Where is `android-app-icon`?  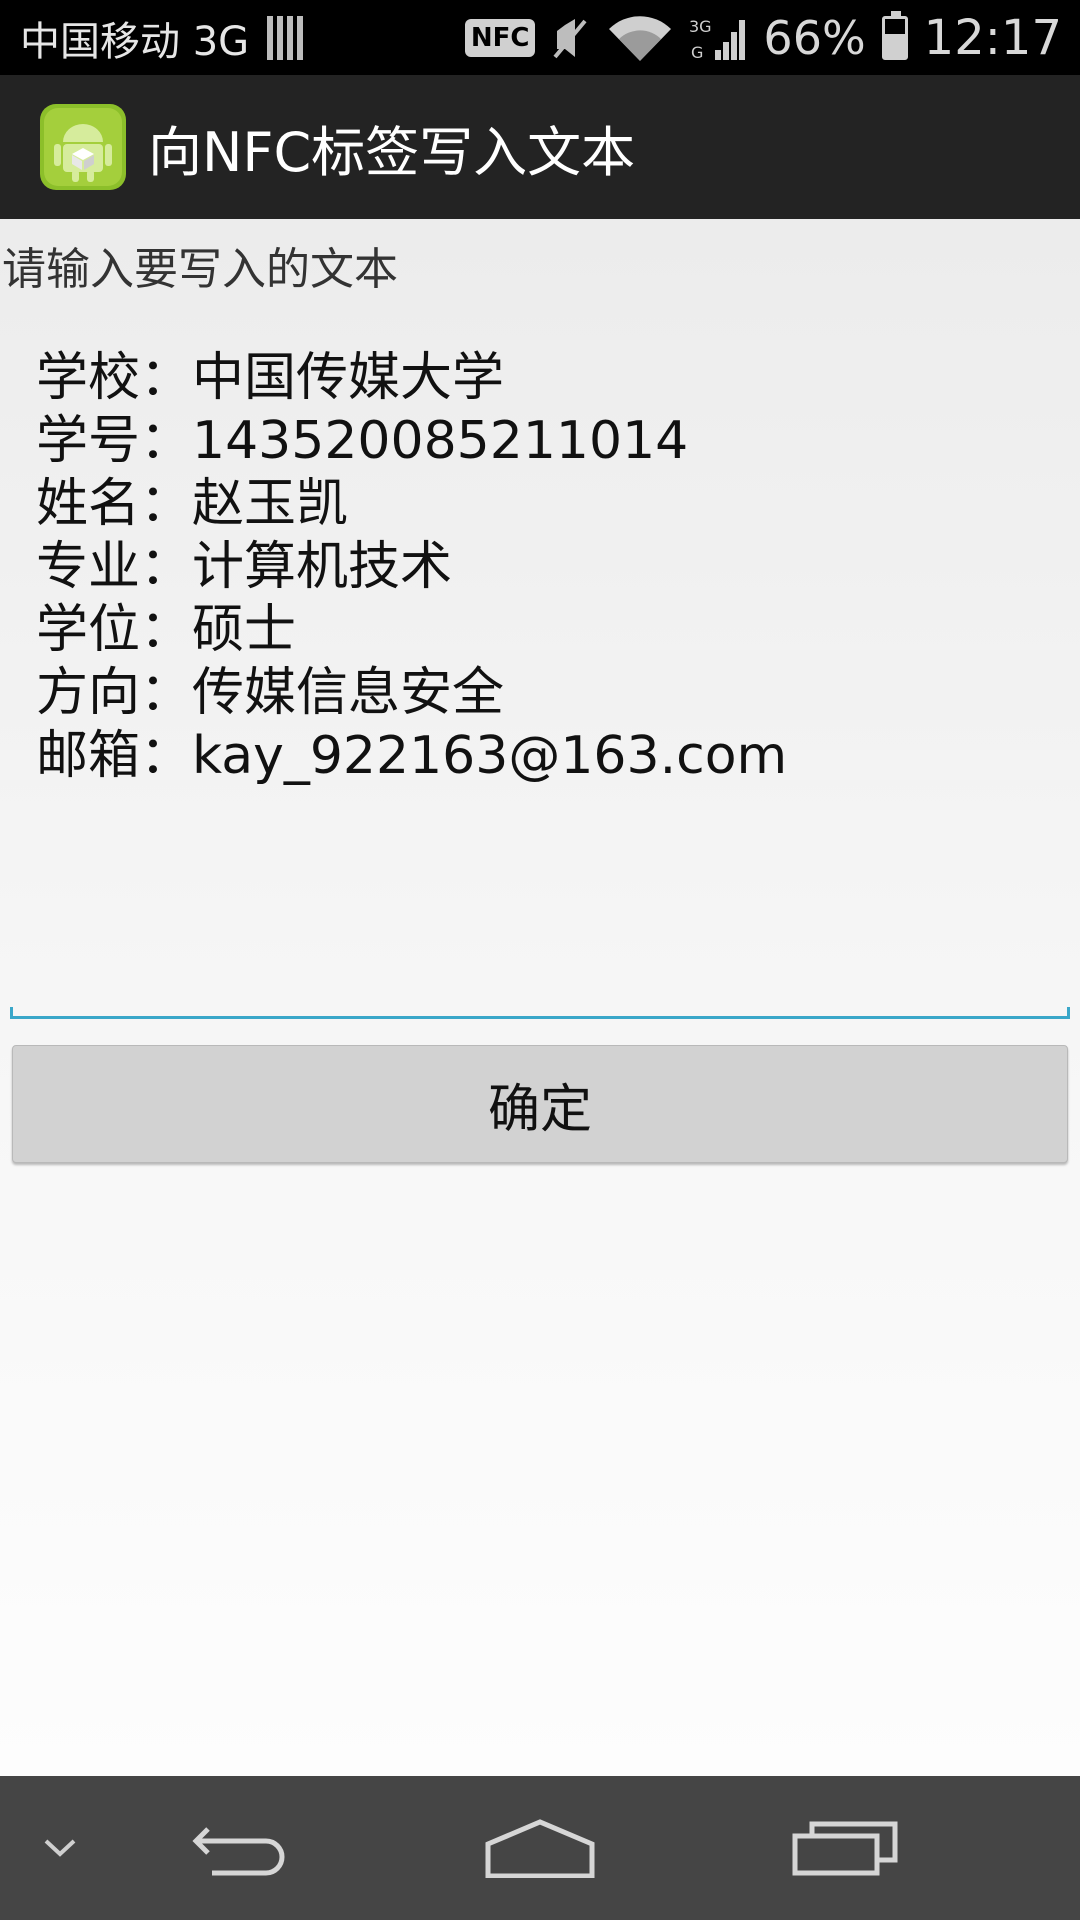
android-app-icon is located at coordinates (83, 147).